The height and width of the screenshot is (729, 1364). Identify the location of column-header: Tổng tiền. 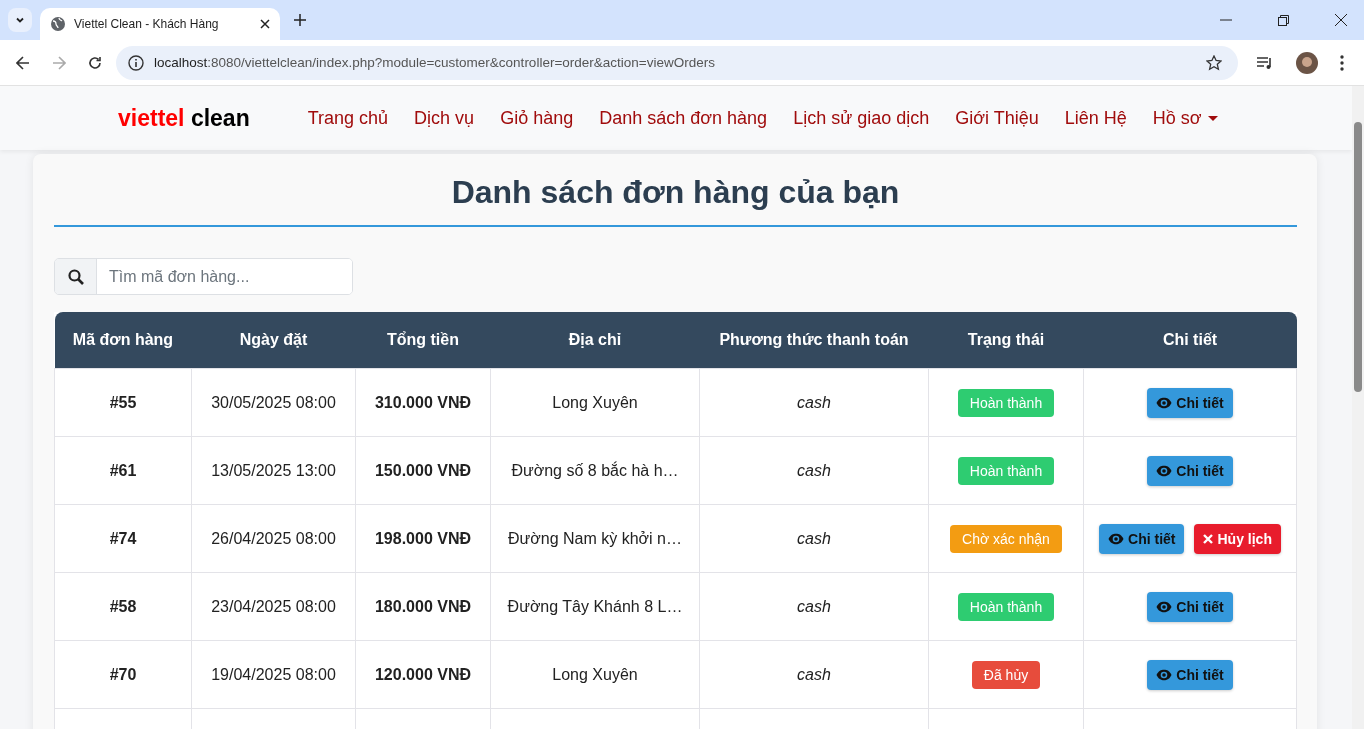
(423, 340).